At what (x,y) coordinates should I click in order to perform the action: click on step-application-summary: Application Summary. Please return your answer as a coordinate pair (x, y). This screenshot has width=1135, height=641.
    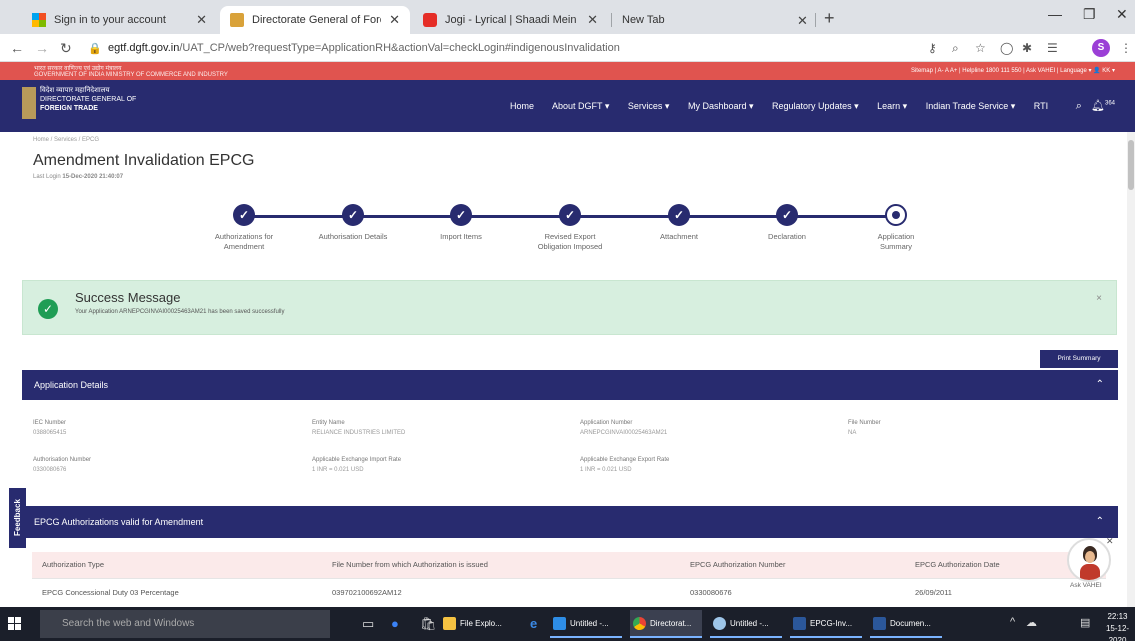
    Looking at the image, I should click on (896, 228).